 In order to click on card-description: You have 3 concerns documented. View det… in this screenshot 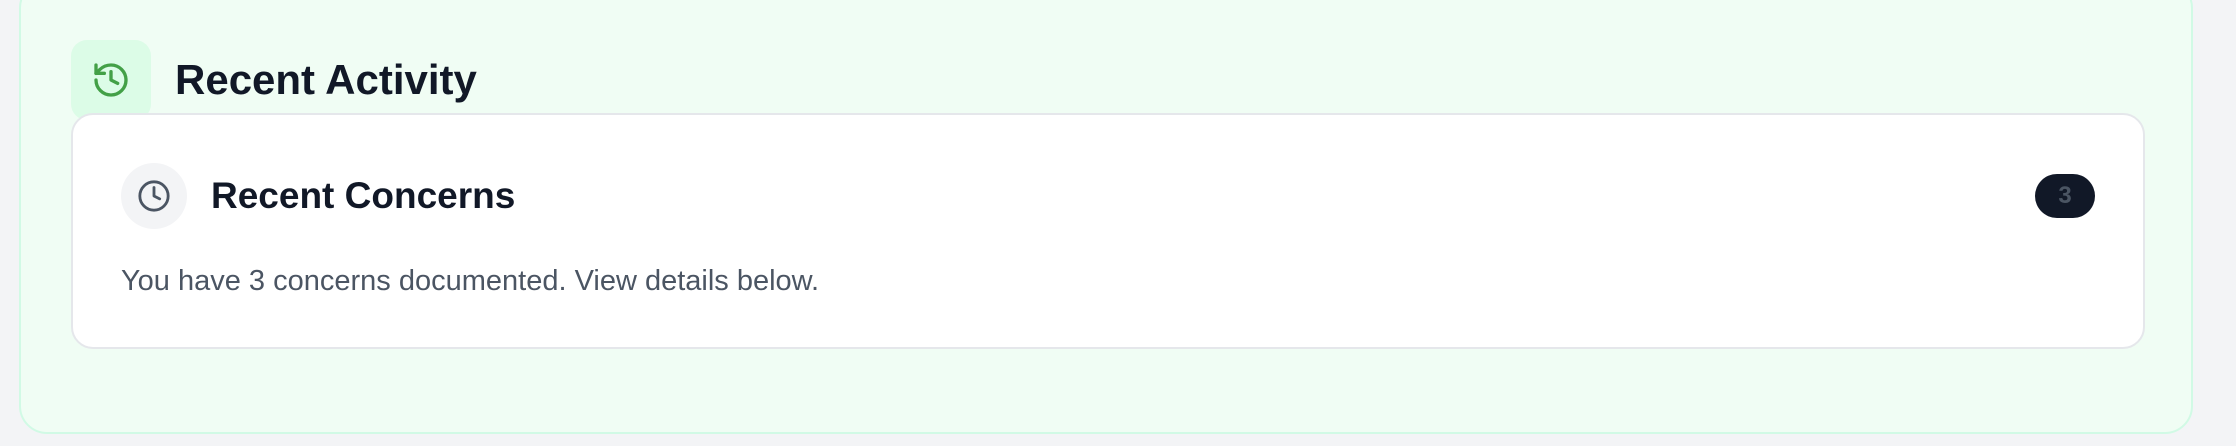, I will do `click(470, 281)`.